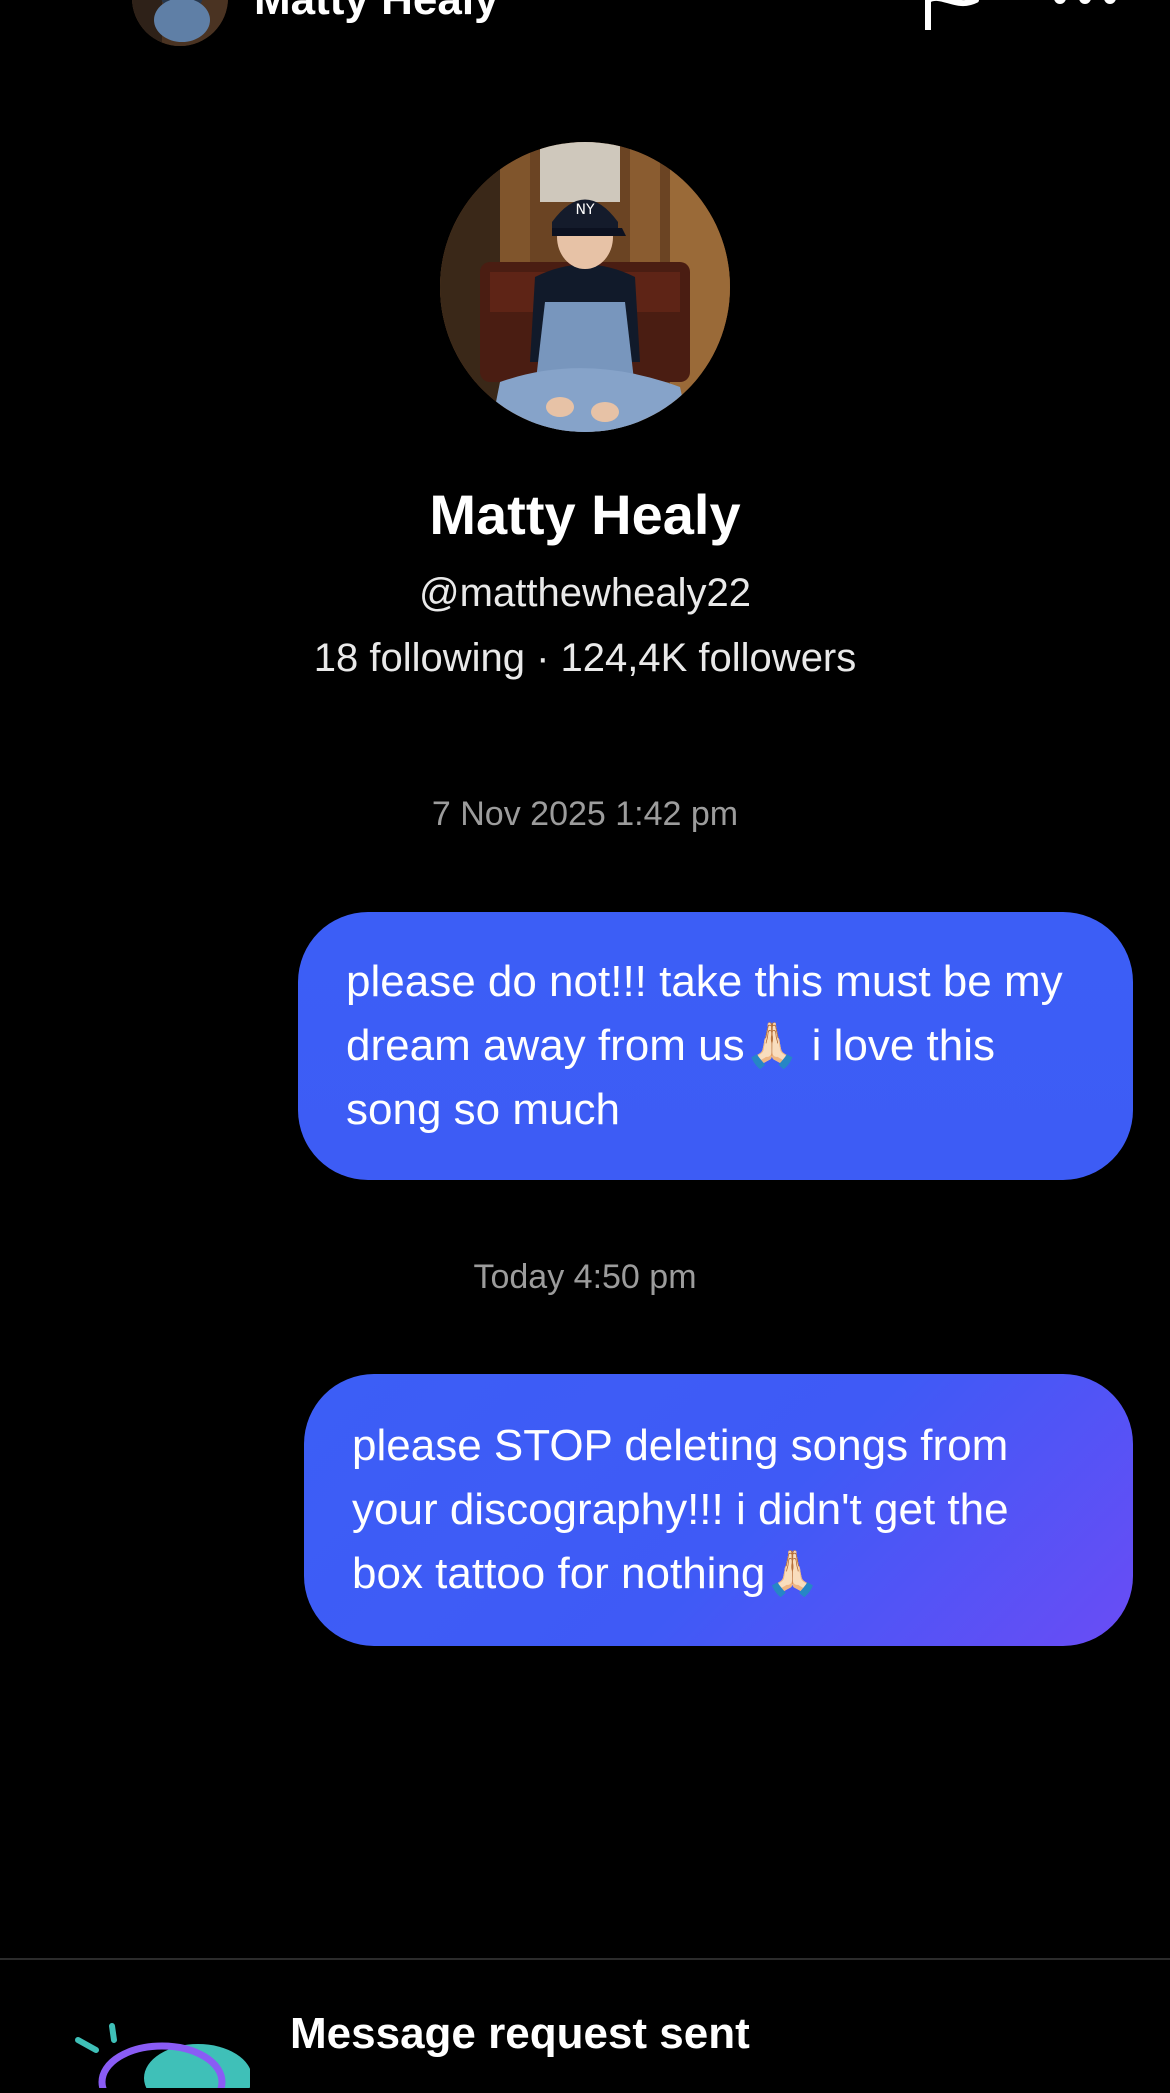  Describe the element at coordinates (585, 1277) in the screenshot. I see `message-timestamp: Today 4:50 pm` at that location.